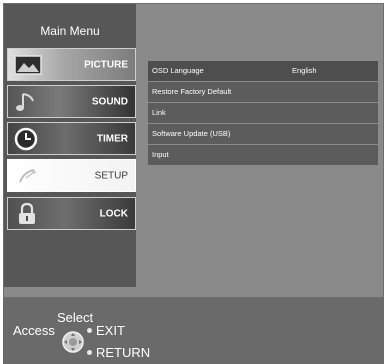 This screenshot has width=386, height=364. Describe the element at coordinates (191, 133) in the screenshot. I see `option-software-update-usb-label: Software Update (USB)` at that location.